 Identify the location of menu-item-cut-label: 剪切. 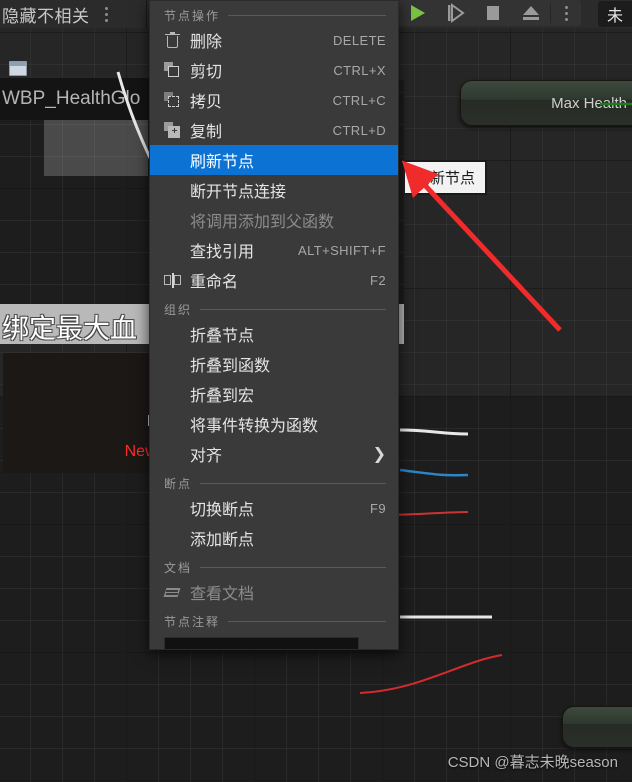
(206, 72).